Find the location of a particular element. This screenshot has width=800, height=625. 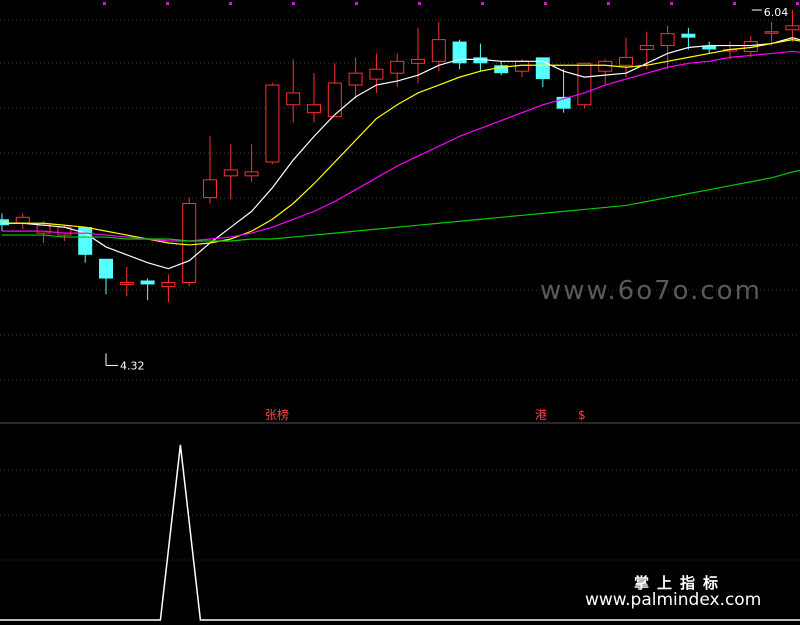

marker-0: 张榜 is located at coordinates (277, 414).